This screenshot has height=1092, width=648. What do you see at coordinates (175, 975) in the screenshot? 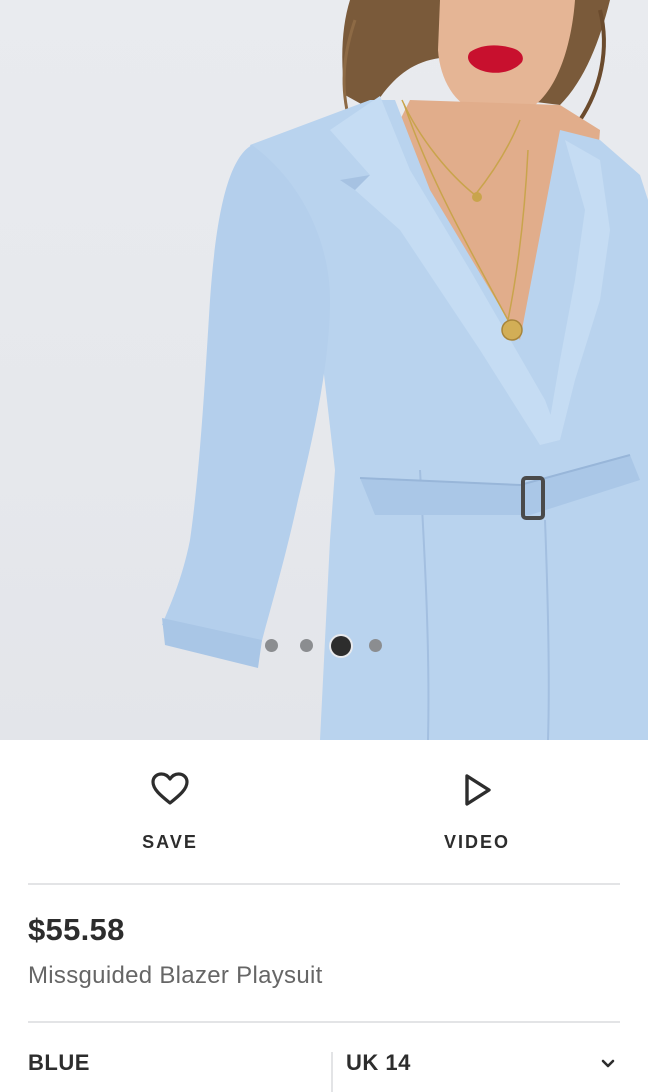
I see `product-name: Missguided Blazer Playsuit` at bounding box center [175, 975].